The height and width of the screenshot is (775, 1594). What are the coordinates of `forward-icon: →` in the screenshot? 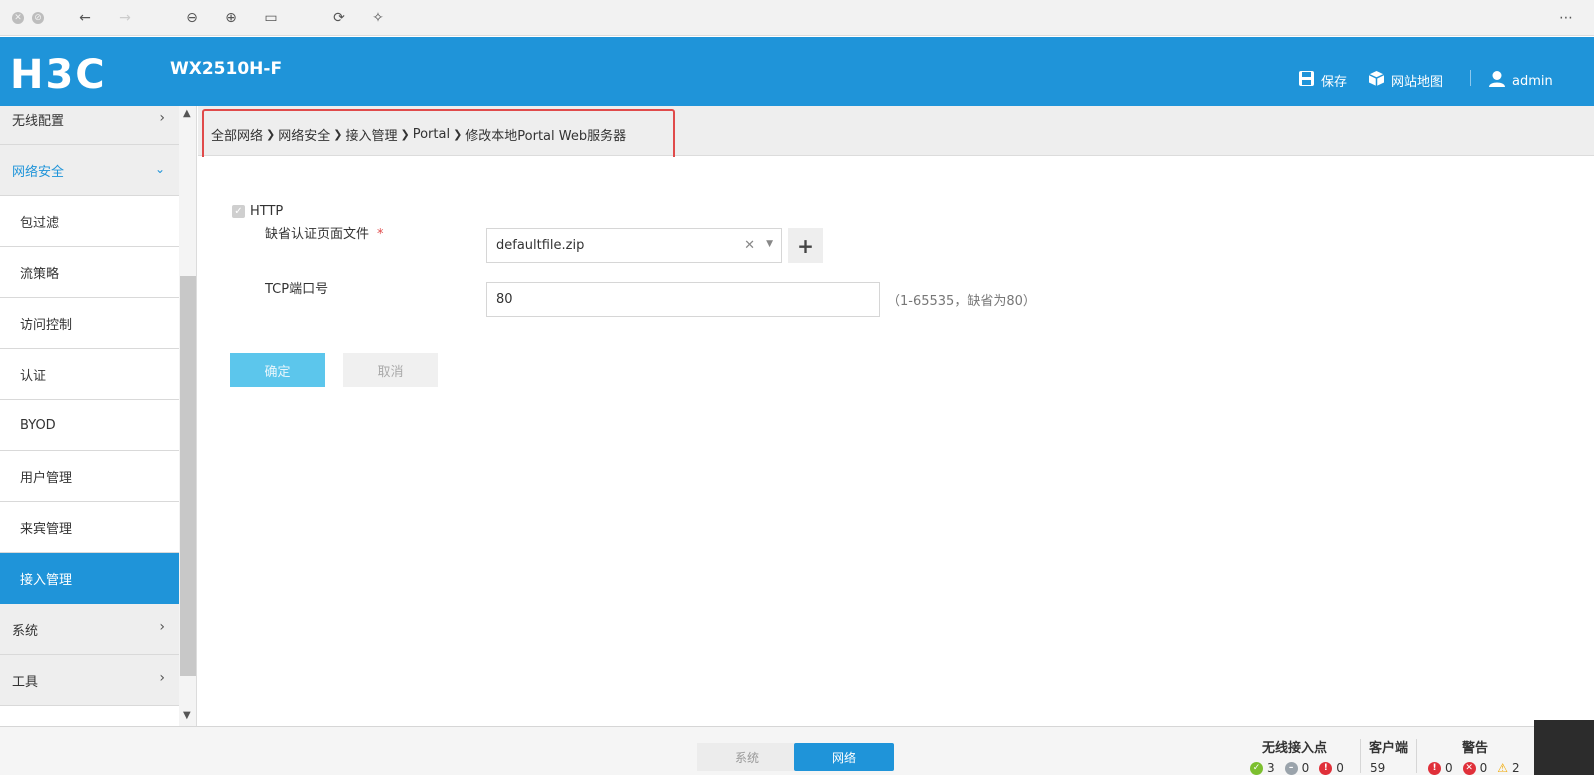 It's located at (125, 18).